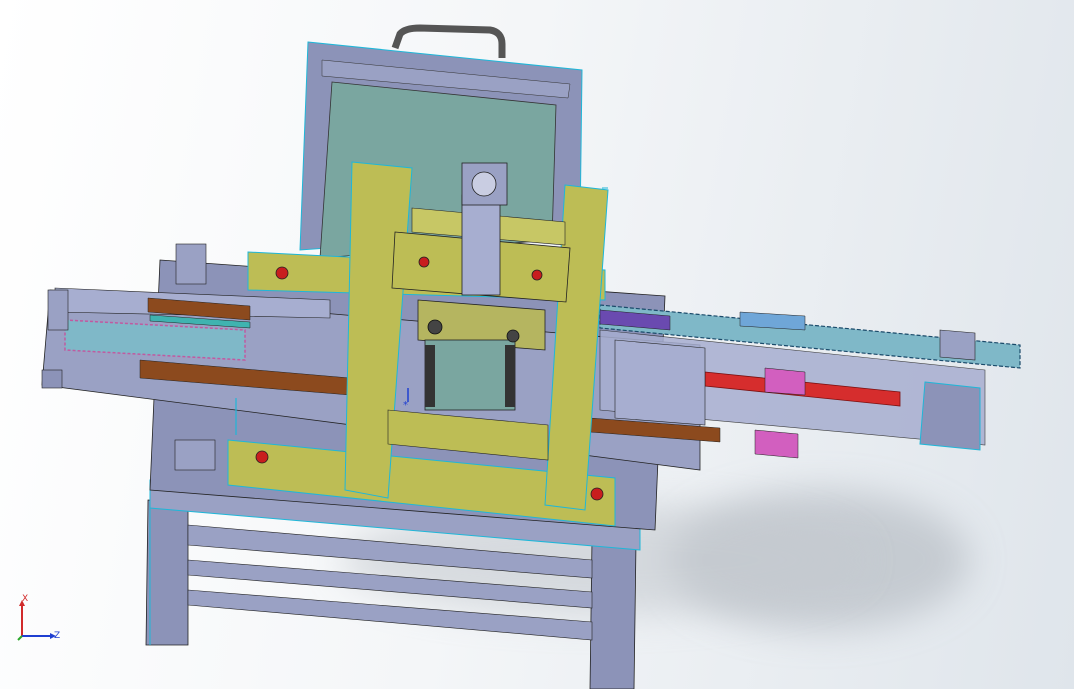  Describe the element at coordinates (613, 614) in the screenshot. I see `table-leg-right` at that location.